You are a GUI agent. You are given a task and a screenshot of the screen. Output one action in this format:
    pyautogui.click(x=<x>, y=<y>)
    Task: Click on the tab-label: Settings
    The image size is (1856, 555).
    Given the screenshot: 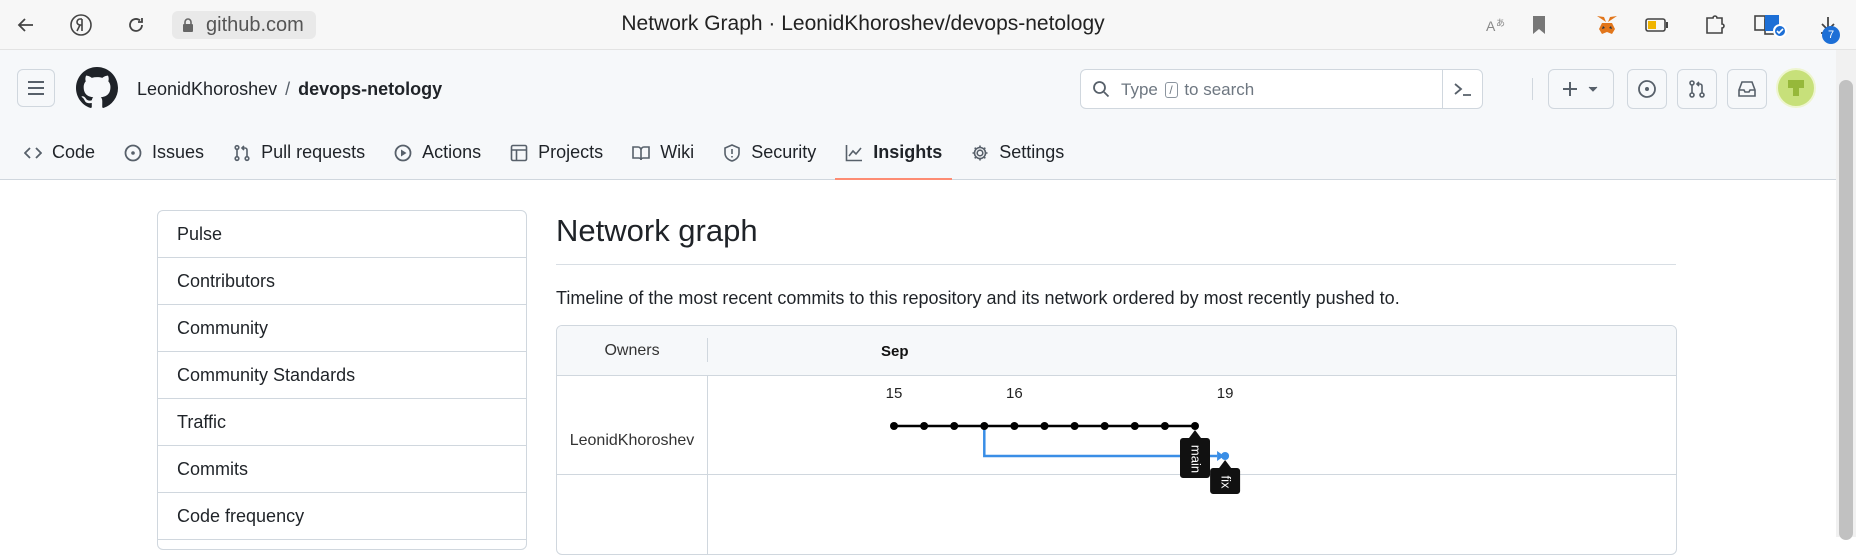 What is the action you would take?
    pyautogui.click(x=1032, y=152)
    